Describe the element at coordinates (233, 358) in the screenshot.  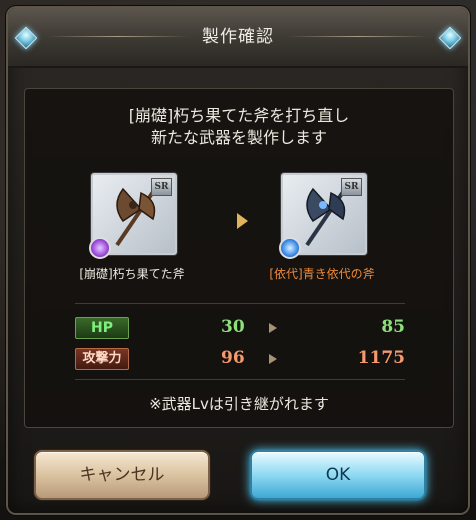
I see `attack-before-value: 96` at that location.